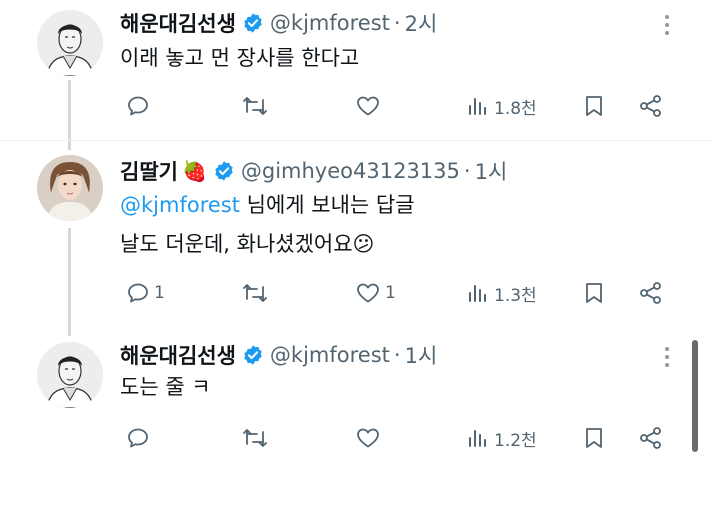 The width and height of the screenshot is (712, 525). What do you see at coordinates (159, 293) in the screenshot?
I see `reply-count: 1` at bounding box center [159, 293].